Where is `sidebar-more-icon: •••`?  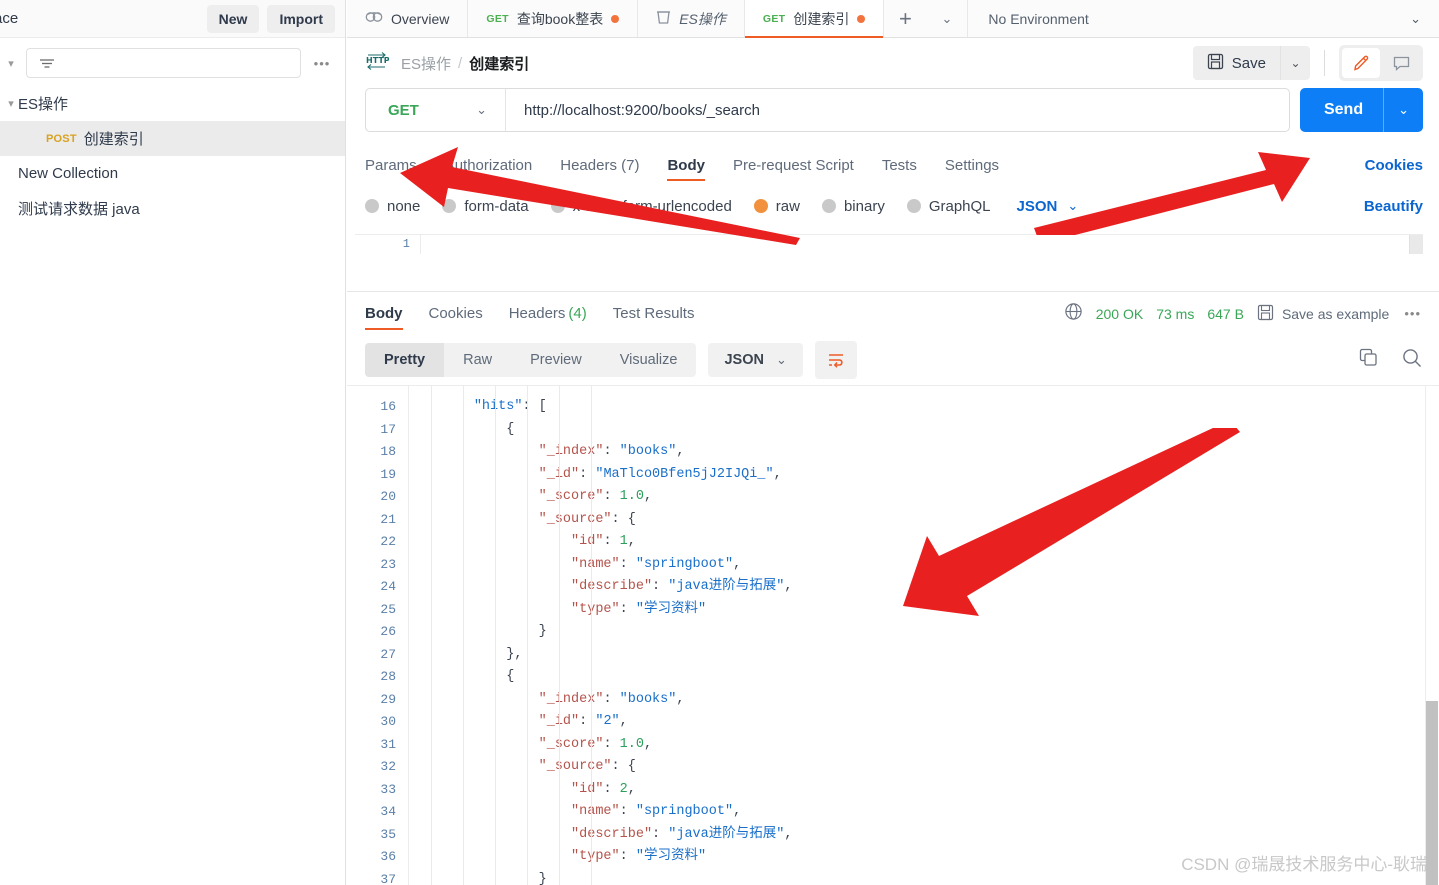
sidebar-more-icon: ••• is located at coordinates (322, 63).